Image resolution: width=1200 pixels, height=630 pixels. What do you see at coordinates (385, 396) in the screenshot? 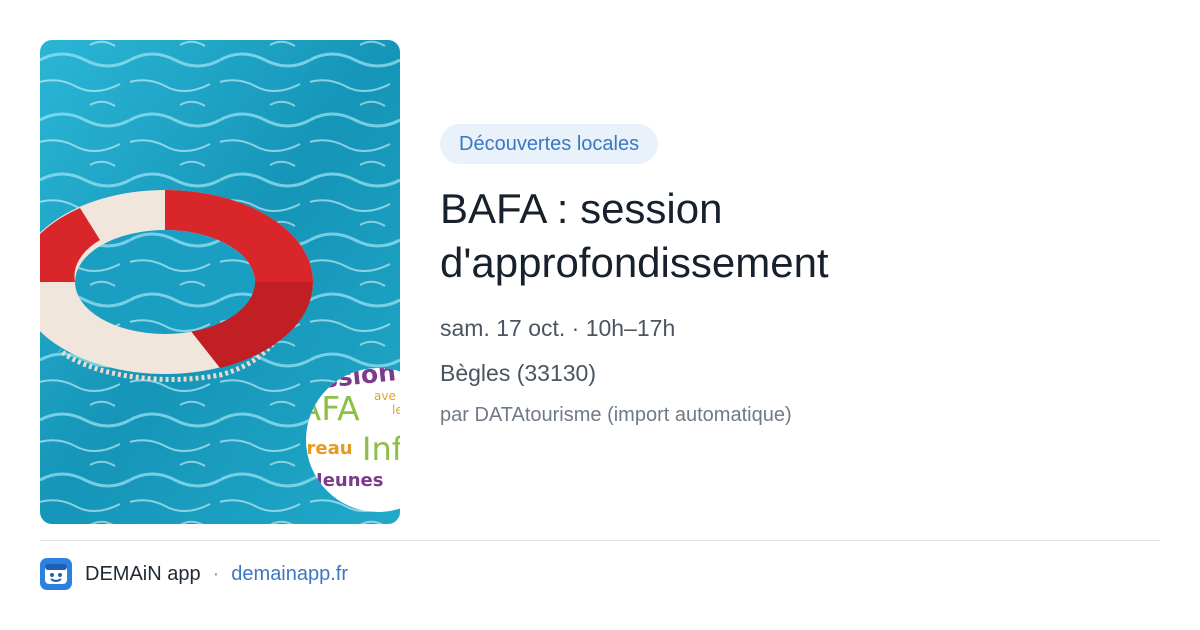
I see `svg-text: ave` at bounding box center [385, 396].